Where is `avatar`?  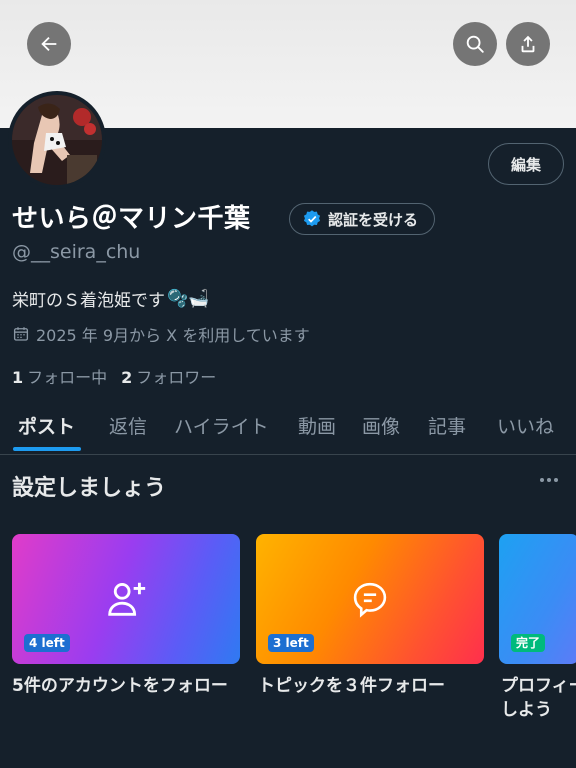 avatar is located at coordinates (57, 140).